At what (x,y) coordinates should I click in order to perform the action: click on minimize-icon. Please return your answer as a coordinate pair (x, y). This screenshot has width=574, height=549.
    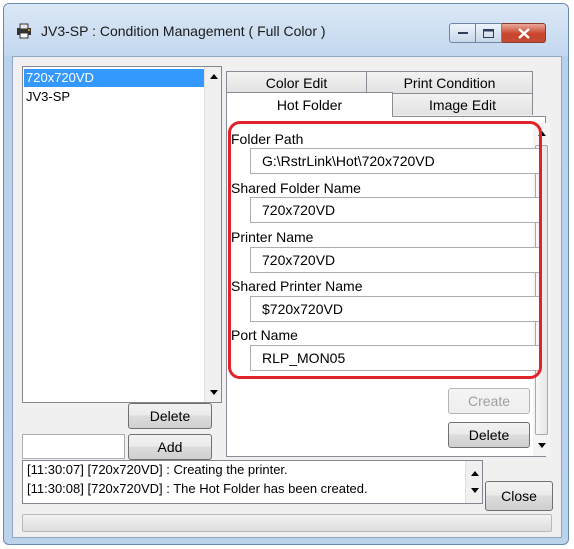
    Looking at the image, I should click on (462, 33).